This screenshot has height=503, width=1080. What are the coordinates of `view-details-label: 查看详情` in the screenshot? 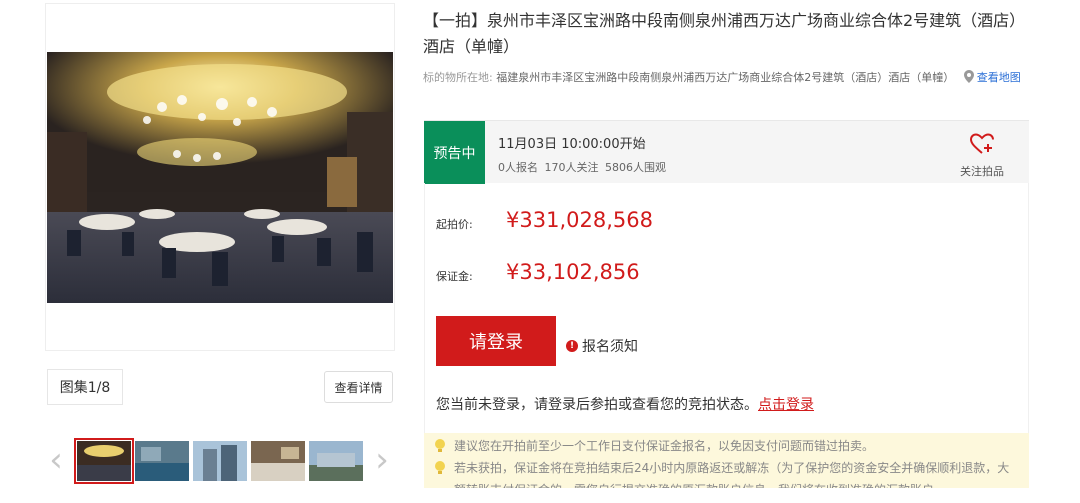 It's located at (358, 387).